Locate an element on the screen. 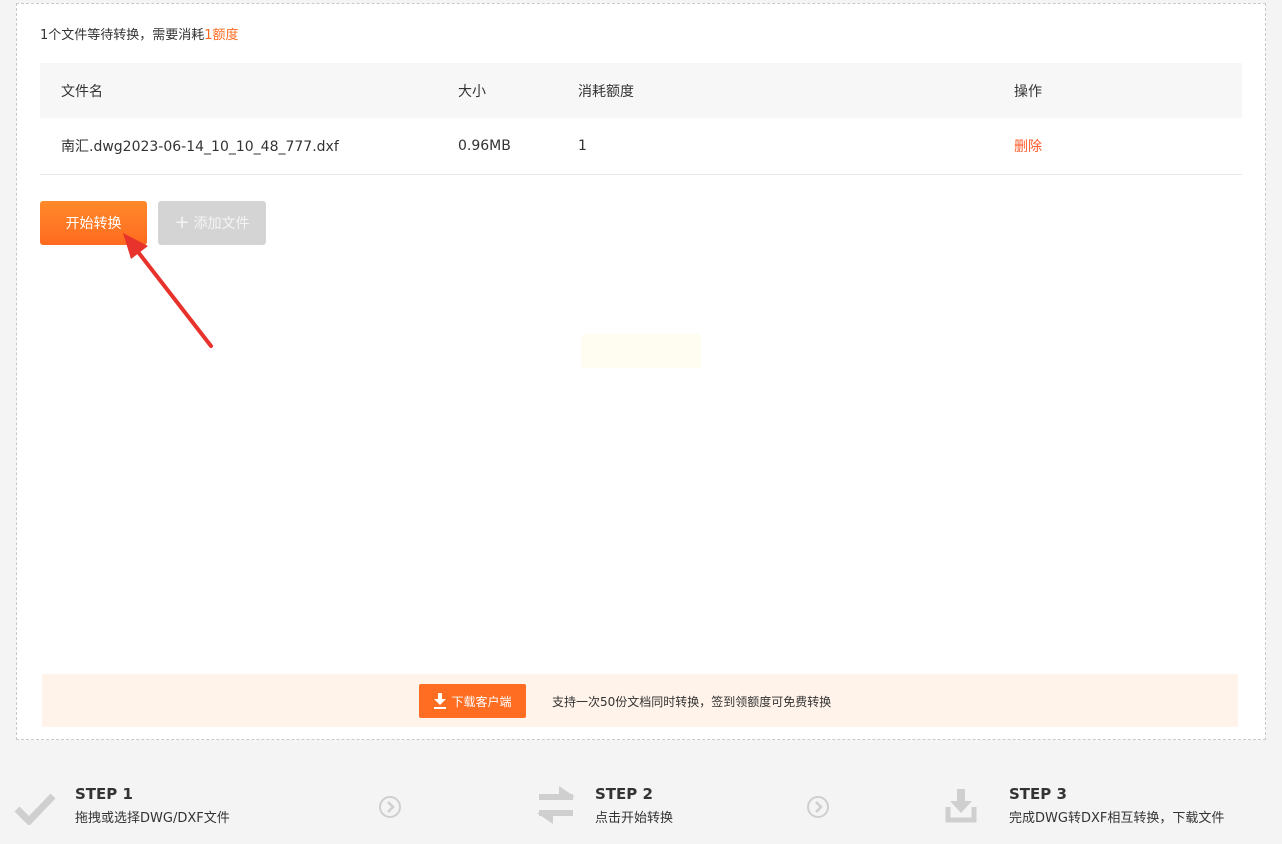 This screenshot has height=844, width=1282. file-size: 0.96MB is located at coordinates (484, 146).